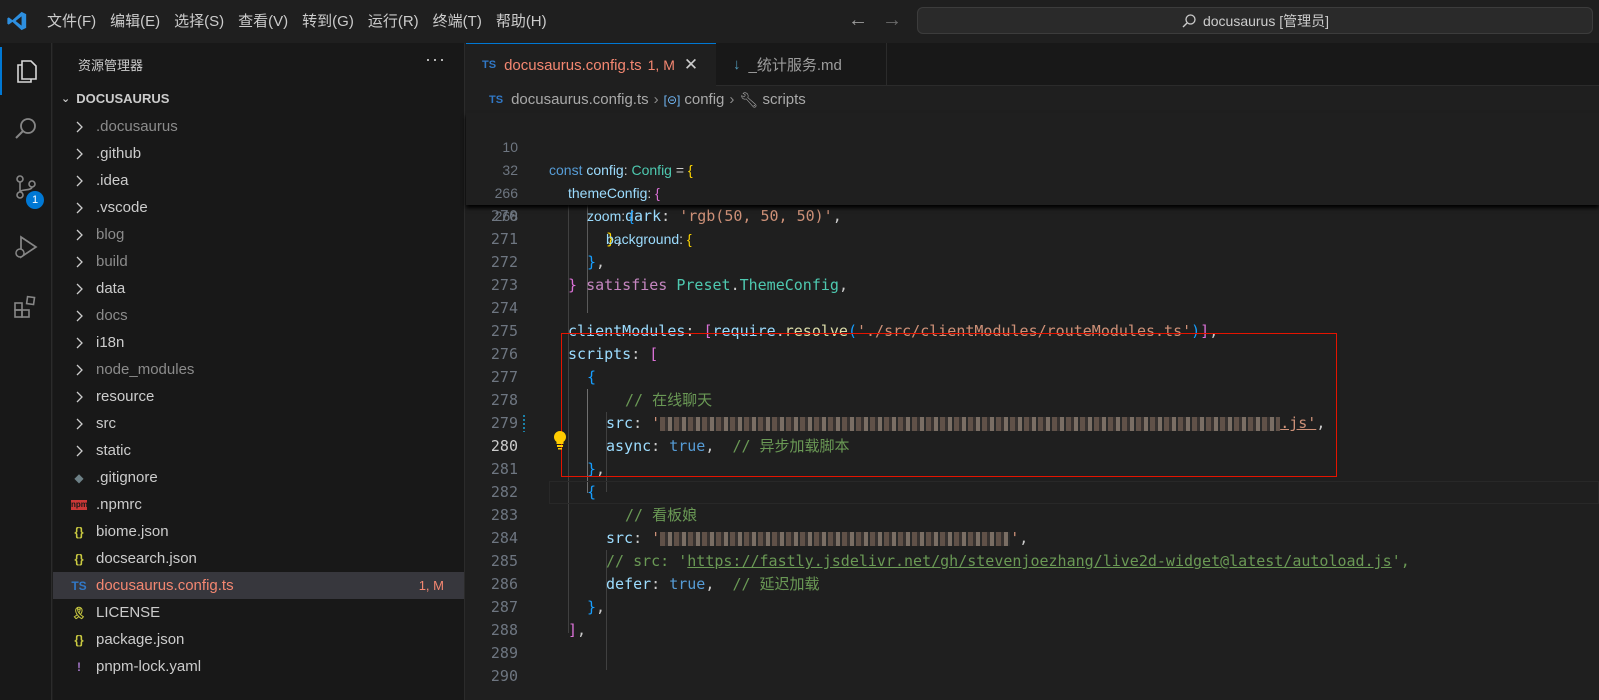 The image size is (1599, 700). Describe the element at coordinates (26, 371) in the screenshot. I see `activity-bar: 1` at that location.